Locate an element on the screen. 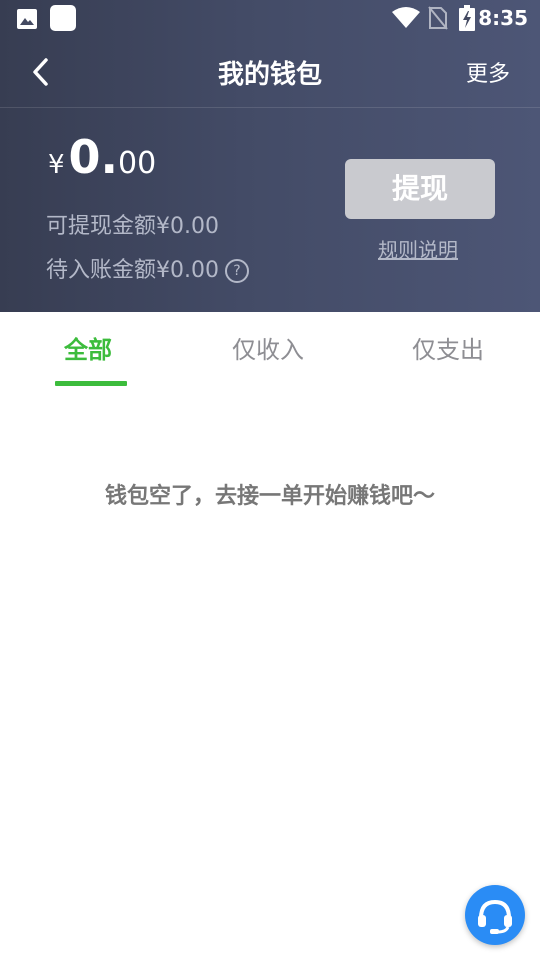 The width and height of the screenshot is (540, 960). nav-bar: 我的钱包 更多 is located at coordinates (270, 72).